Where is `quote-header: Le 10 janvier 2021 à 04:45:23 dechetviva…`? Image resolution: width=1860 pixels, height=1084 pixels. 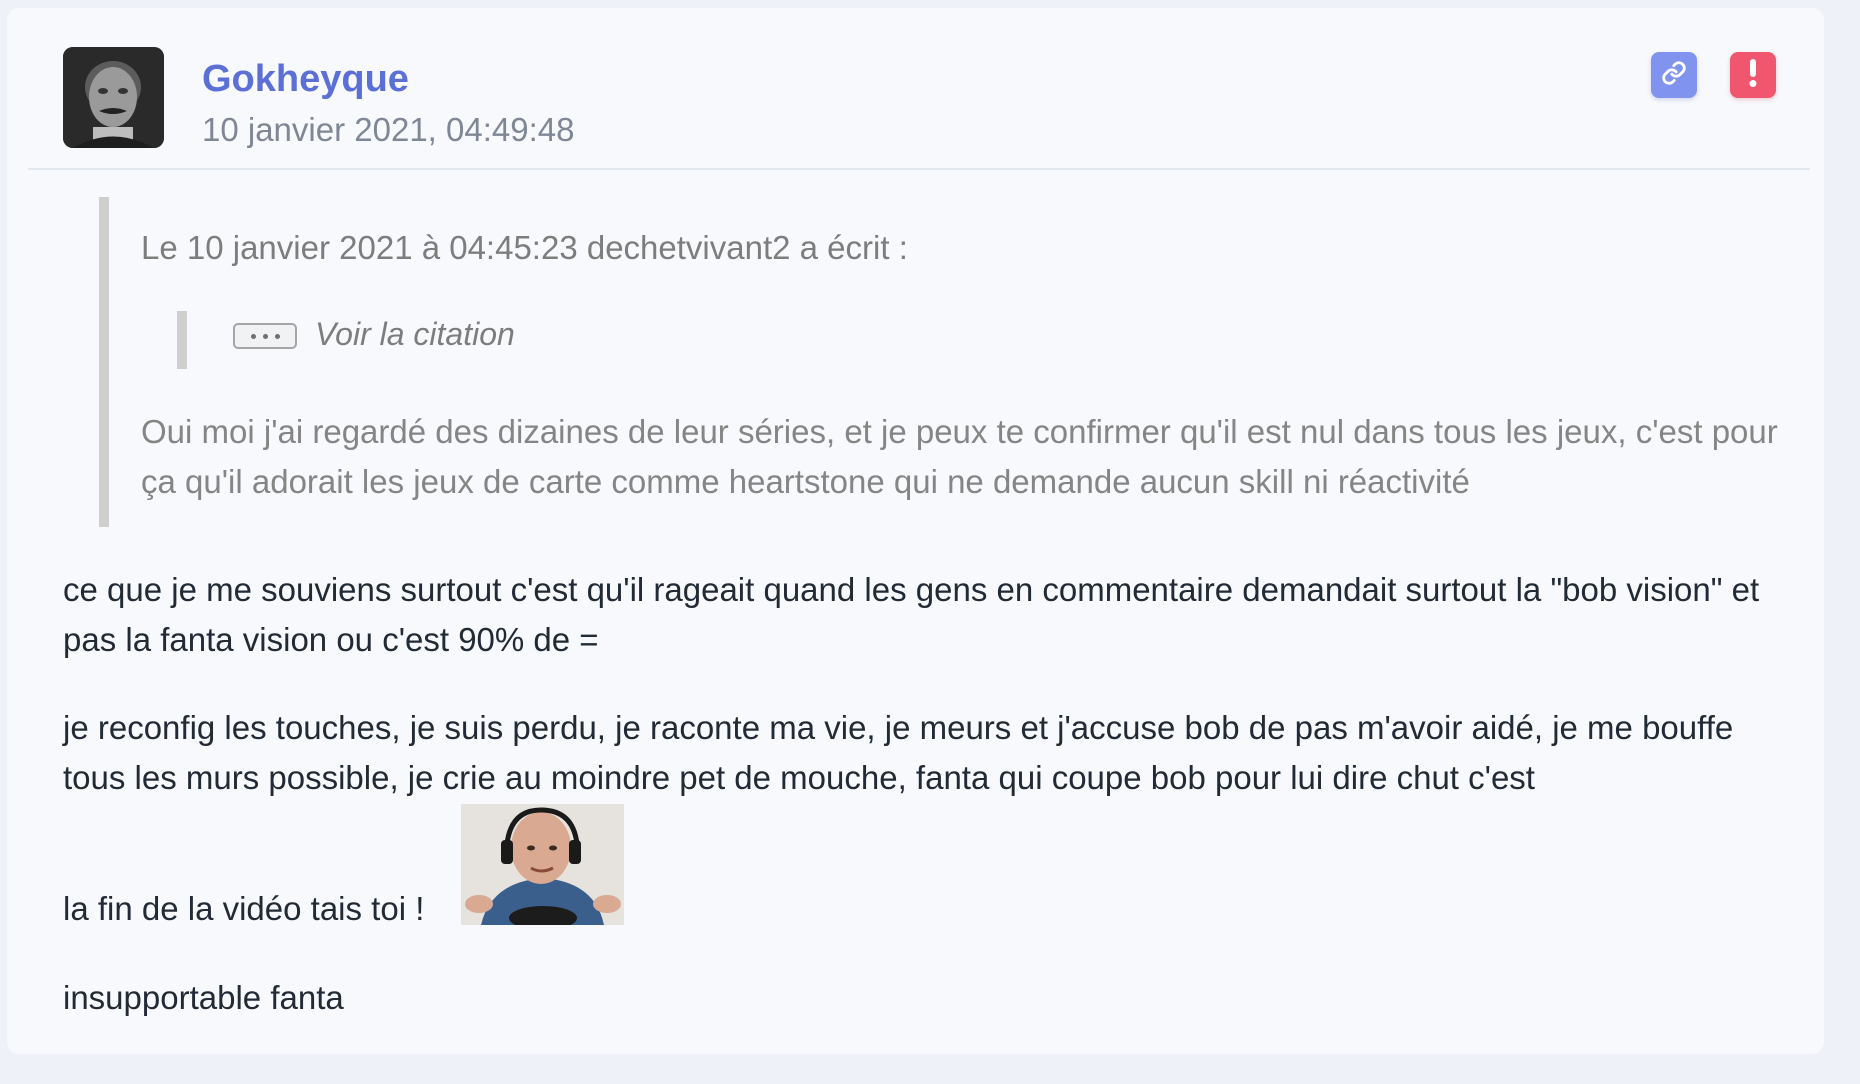 quote-header: Le 10 janvier 2021 à 04:45:23 dechetviva… is located at coordinates (524, 247).